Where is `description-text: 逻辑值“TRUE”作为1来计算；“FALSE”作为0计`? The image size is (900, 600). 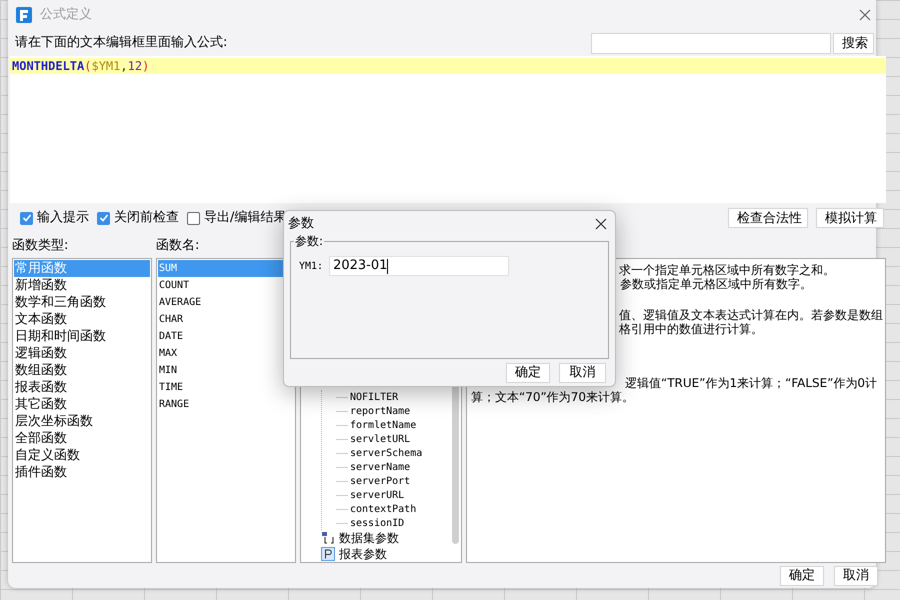 description-text: 逻辑值“TRUE”作为1来计算；“FALSE”作为0计 is located at coordinates (751, 383).